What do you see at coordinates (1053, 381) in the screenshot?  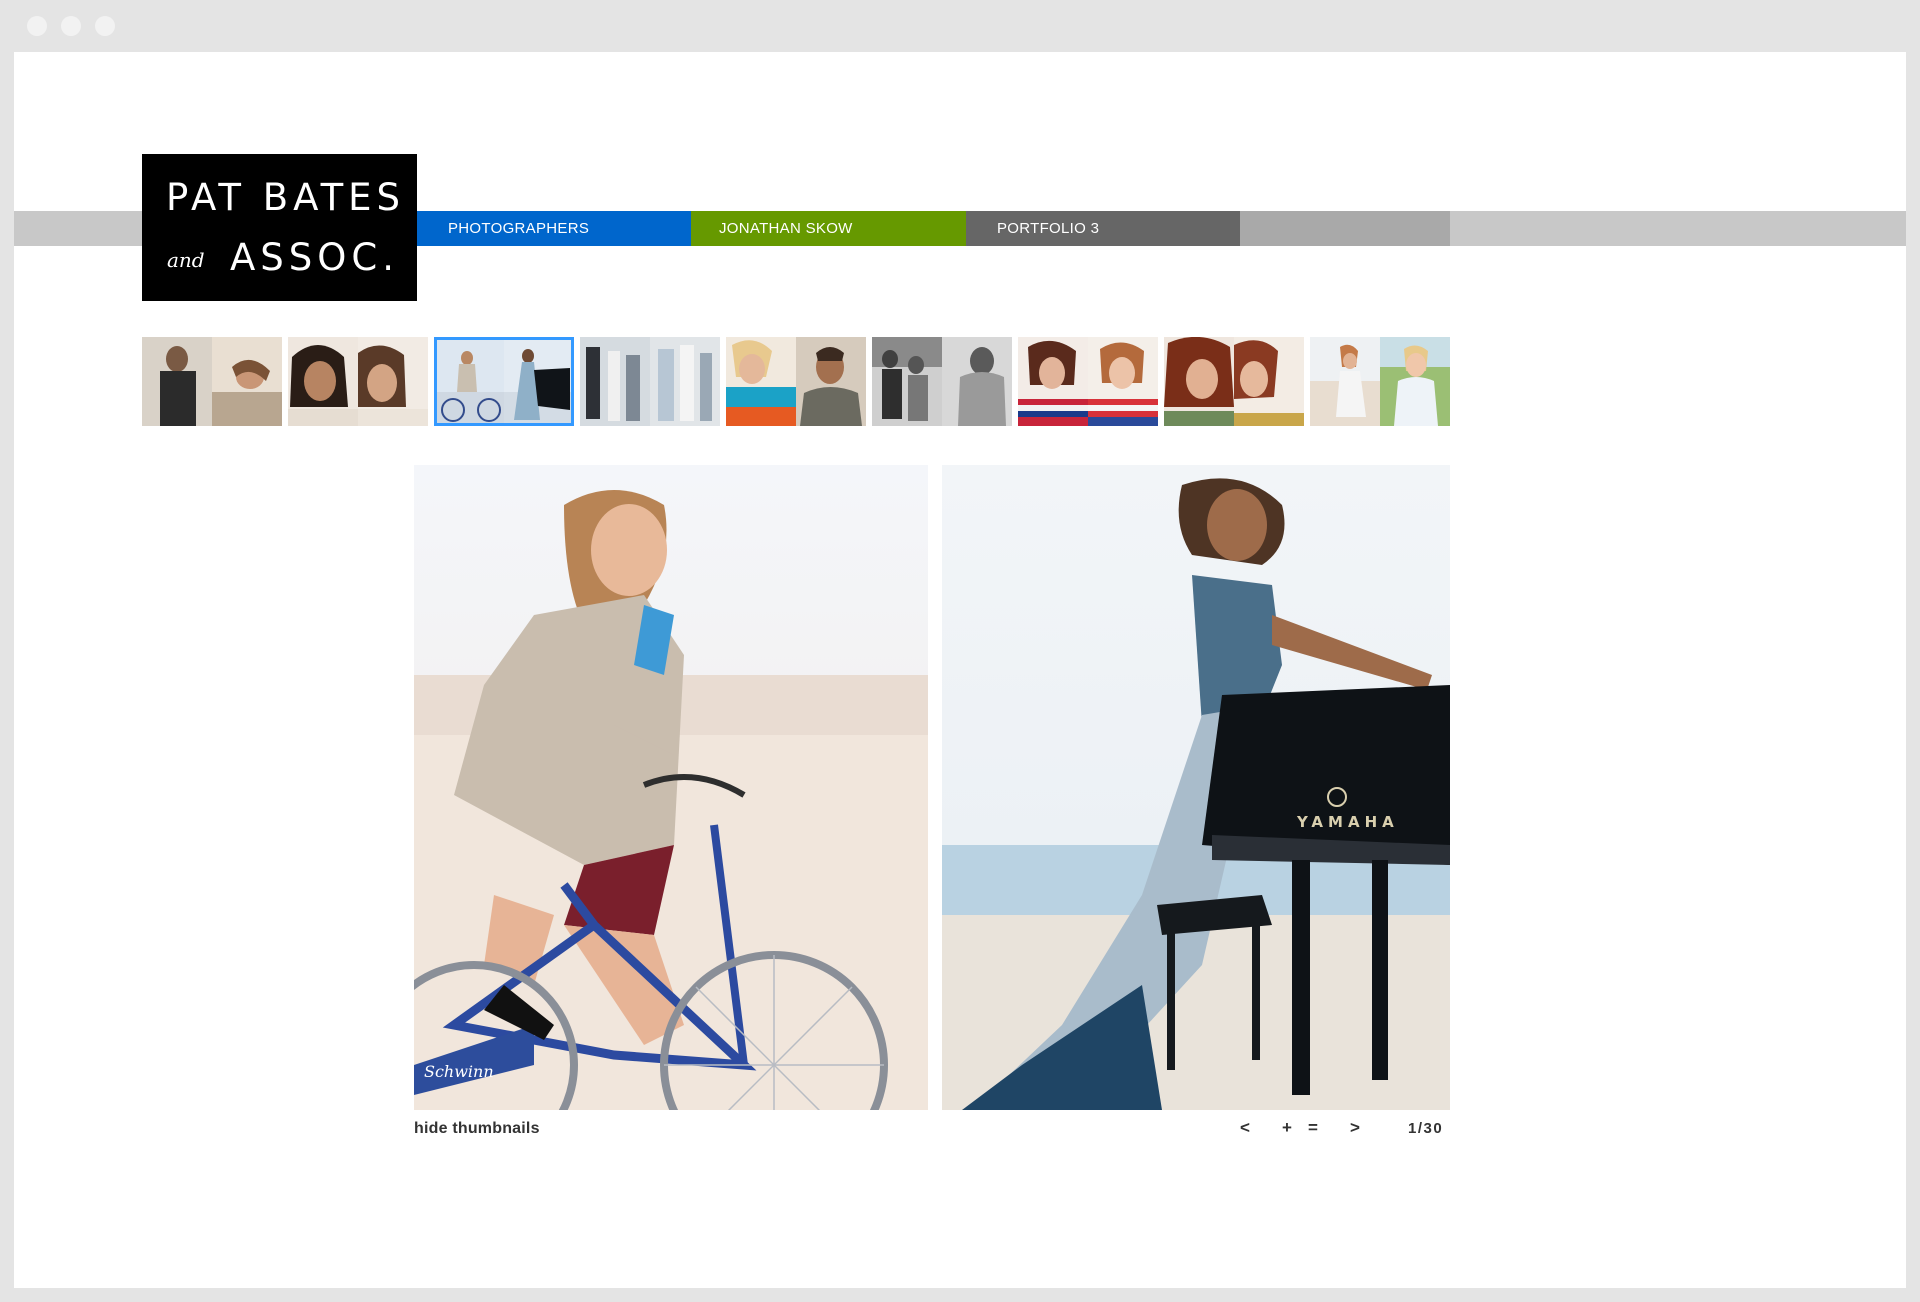 I see `thumb-image-woman-stripes` at bounding box center [1053, 381].